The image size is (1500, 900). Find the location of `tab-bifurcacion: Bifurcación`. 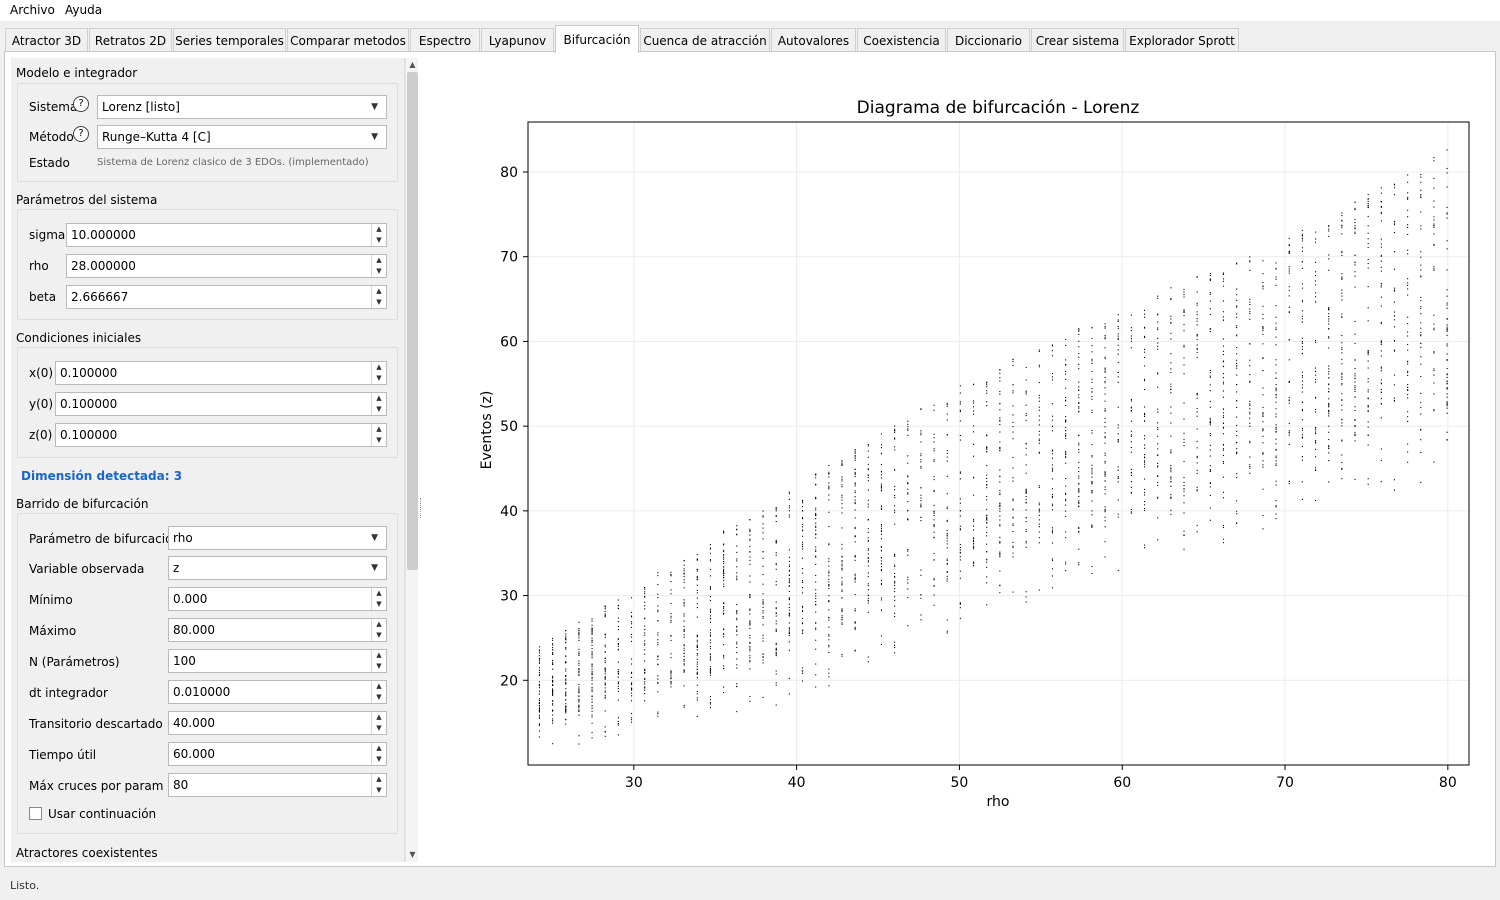

tab-bifurcacion: Bifurcación is located at coordinates (597, 39).